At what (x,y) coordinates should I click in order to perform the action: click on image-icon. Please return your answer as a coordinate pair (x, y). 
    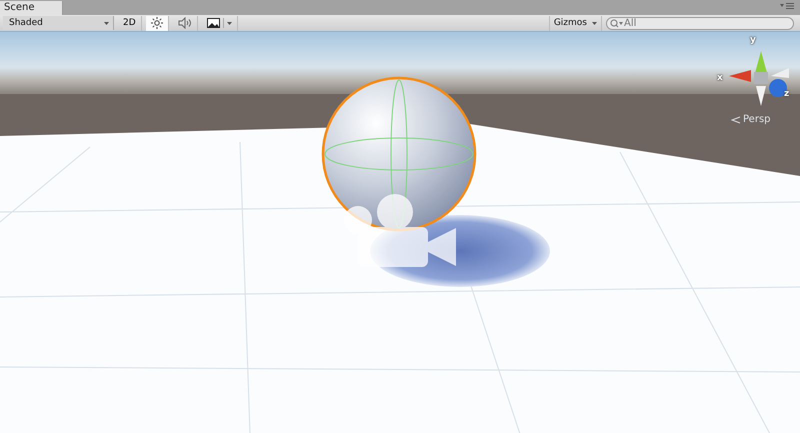
    Looking at the image, I should click on (213, 23).